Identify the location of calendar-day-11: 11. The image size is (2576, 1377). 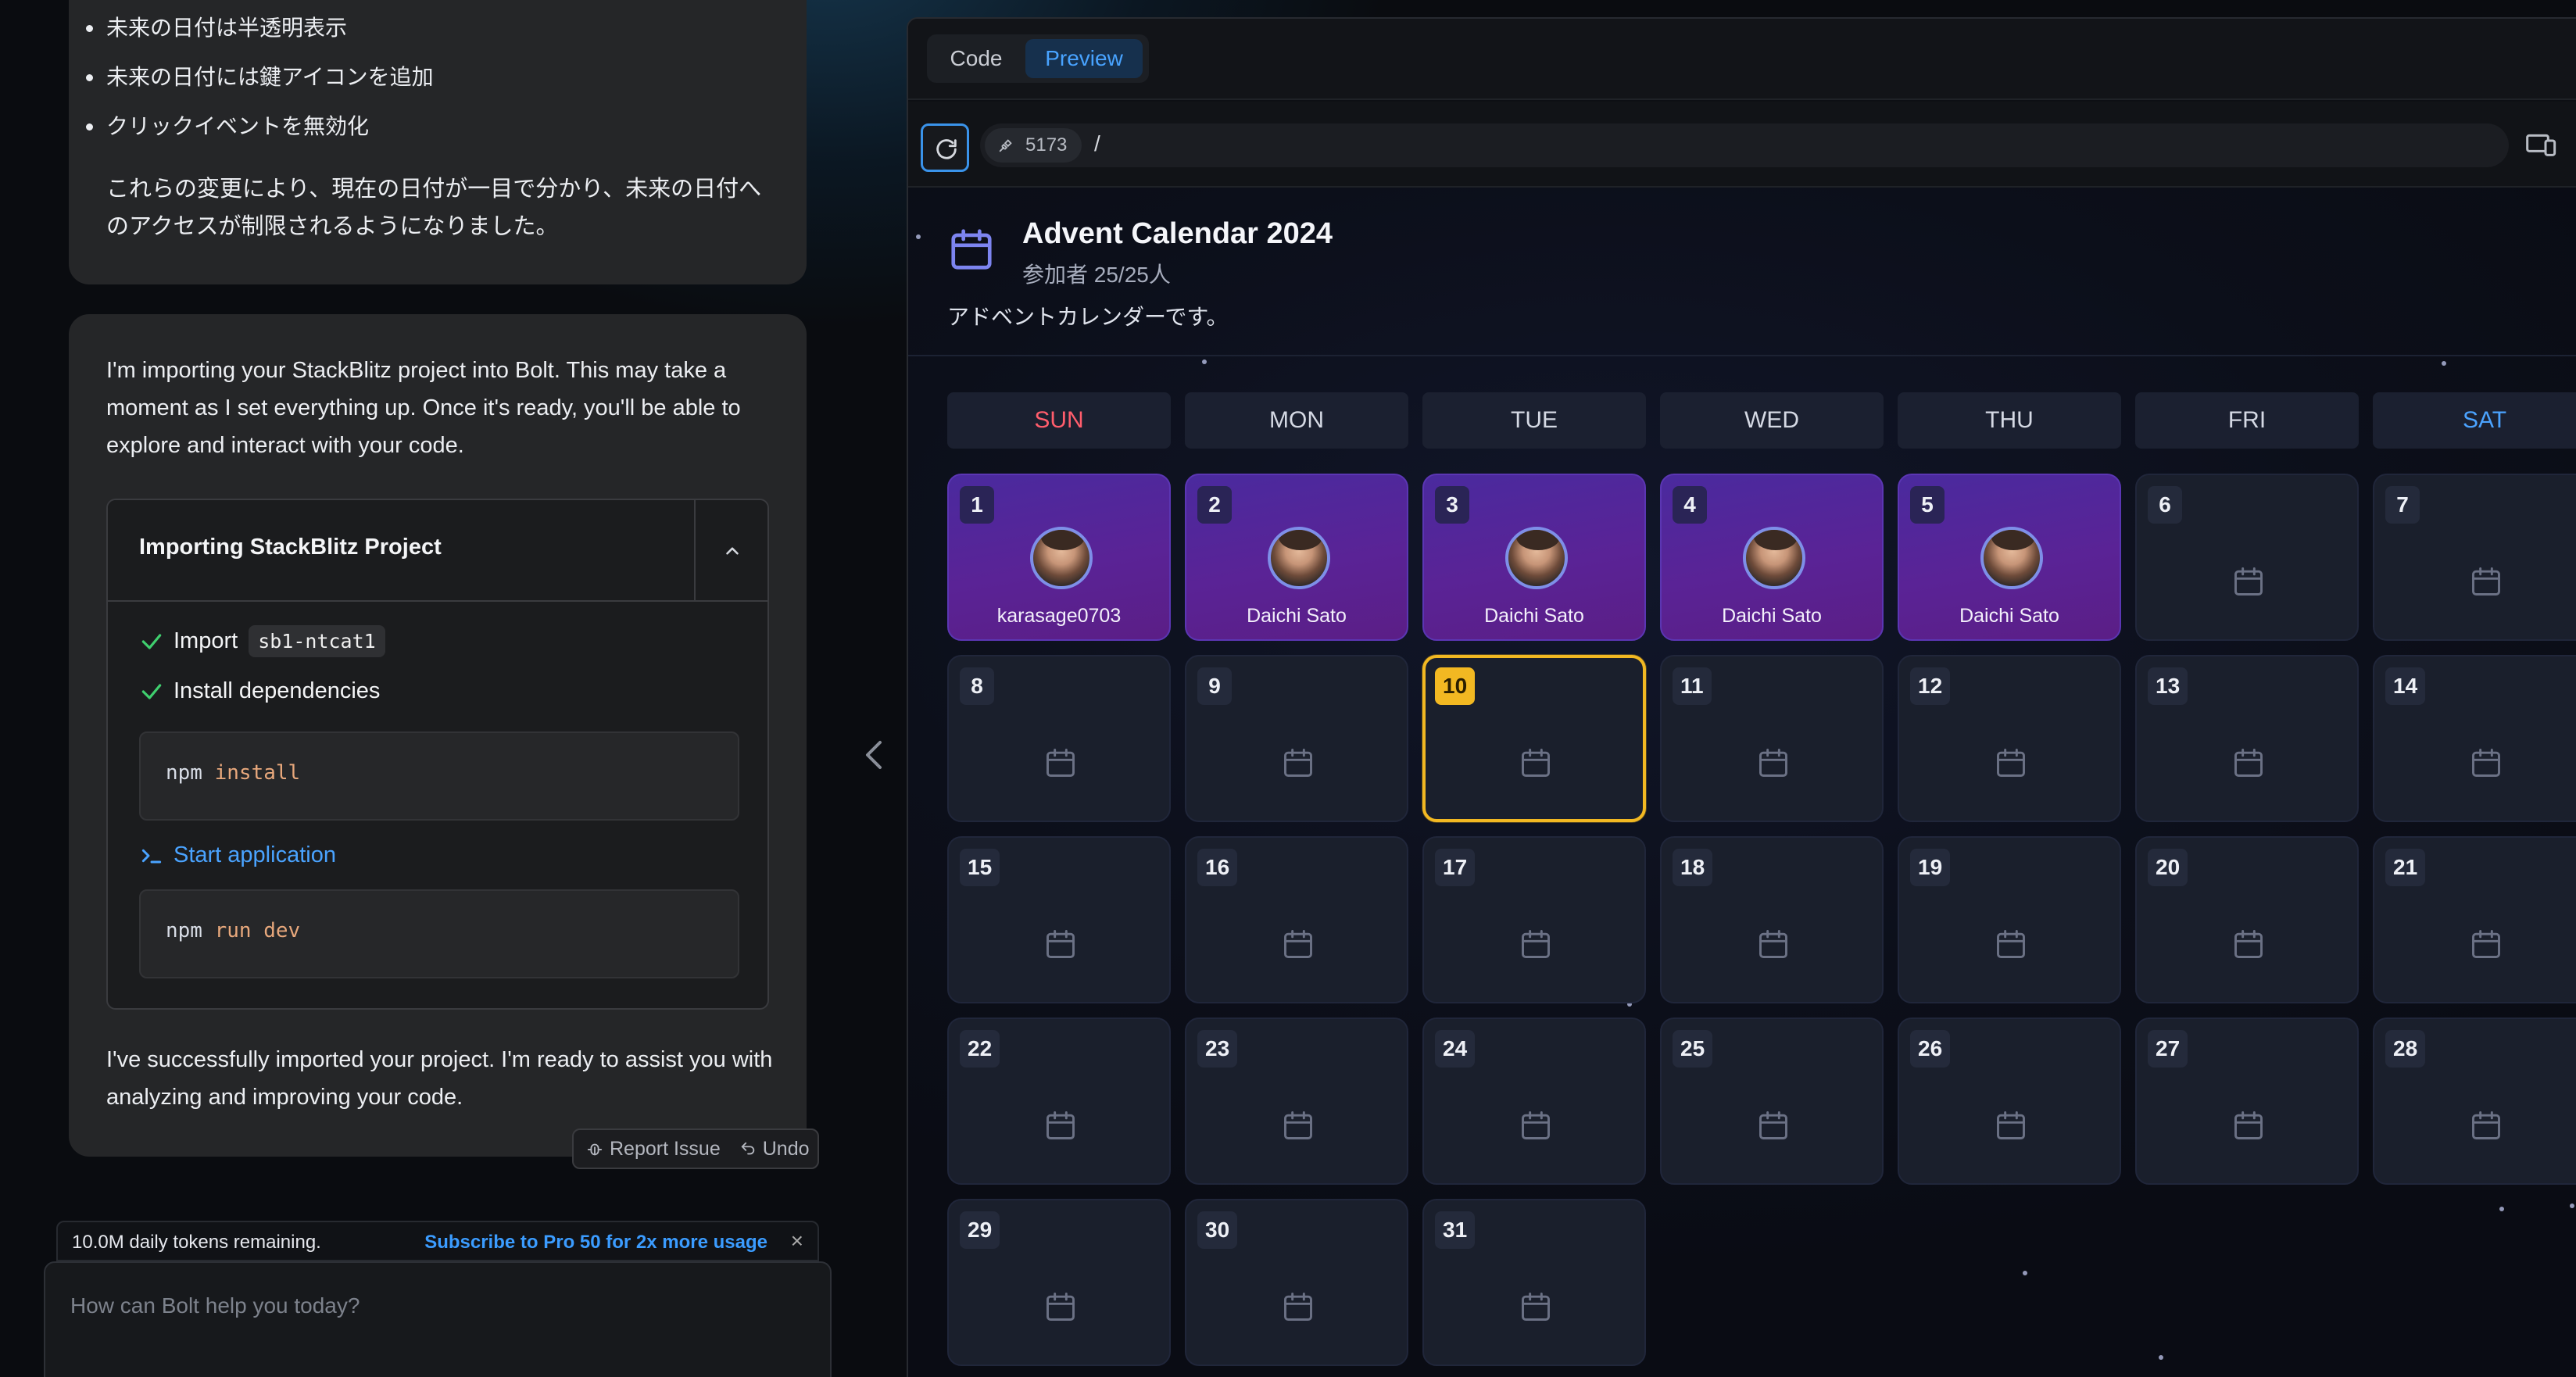
(1772, 738).